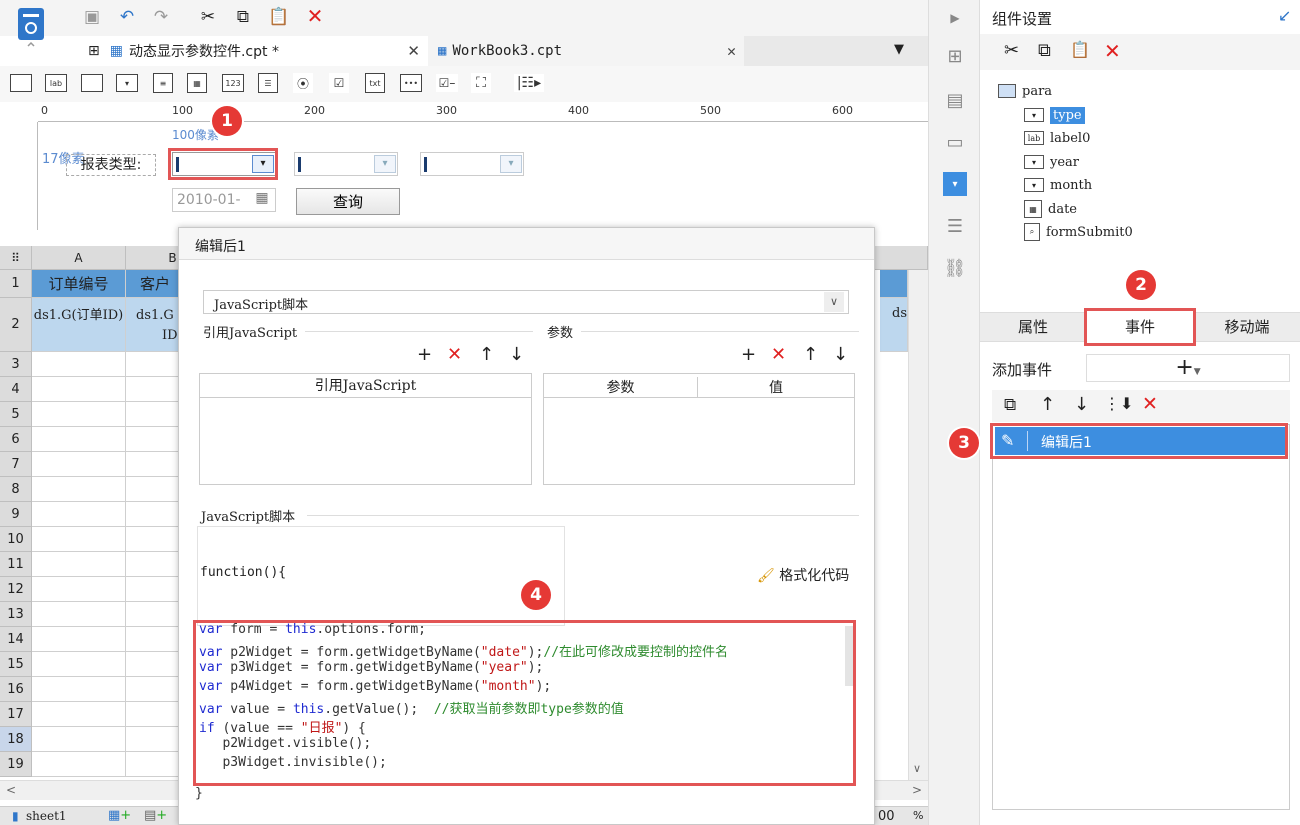 The width and height of the screenshot is (1300, 825). I want to click on corner-cell: ⠿, so click(16, 258).